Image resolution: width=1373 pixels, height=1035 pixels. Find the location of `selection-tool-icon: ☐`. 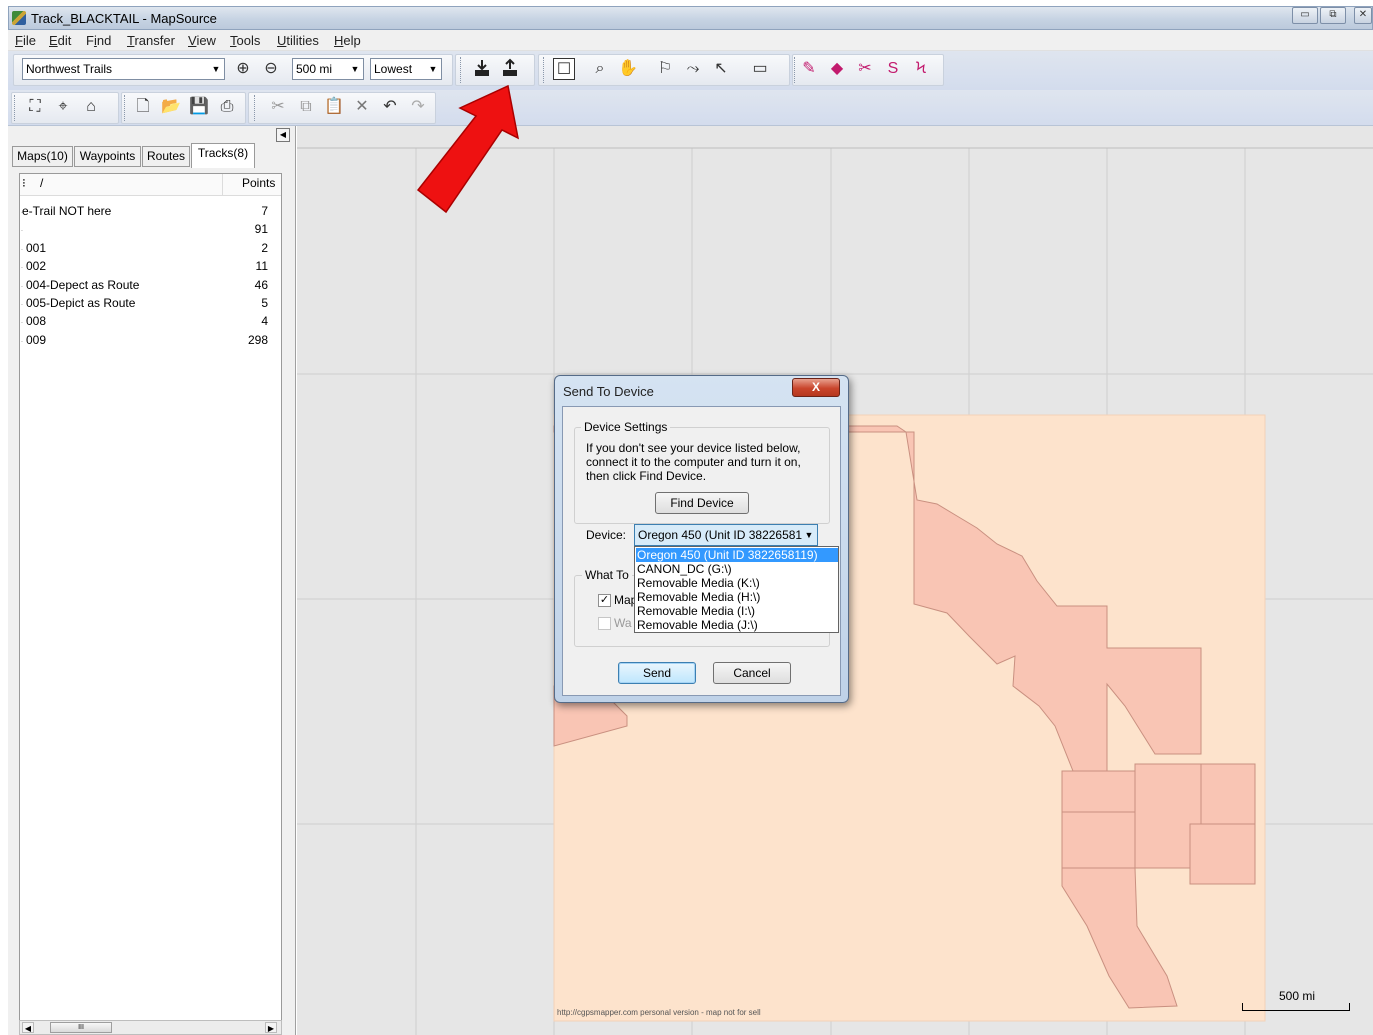

selection-tool-icon: ☐ is located at coordinates (564, 69).